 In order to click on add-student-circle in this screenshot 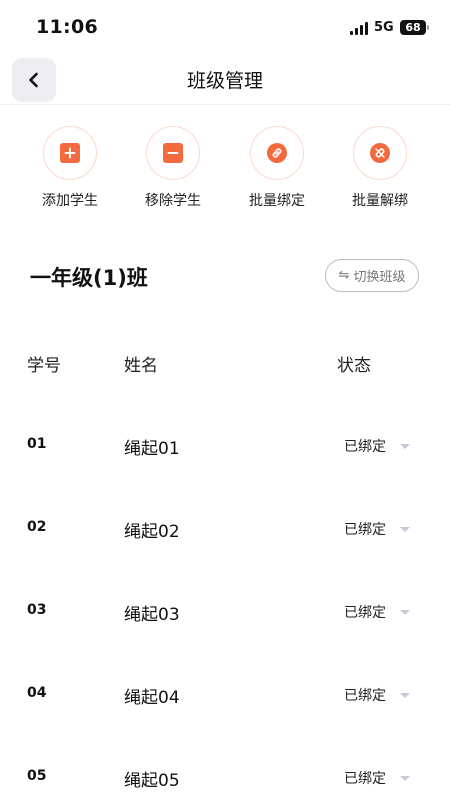, I will do `click(70, 153)`.